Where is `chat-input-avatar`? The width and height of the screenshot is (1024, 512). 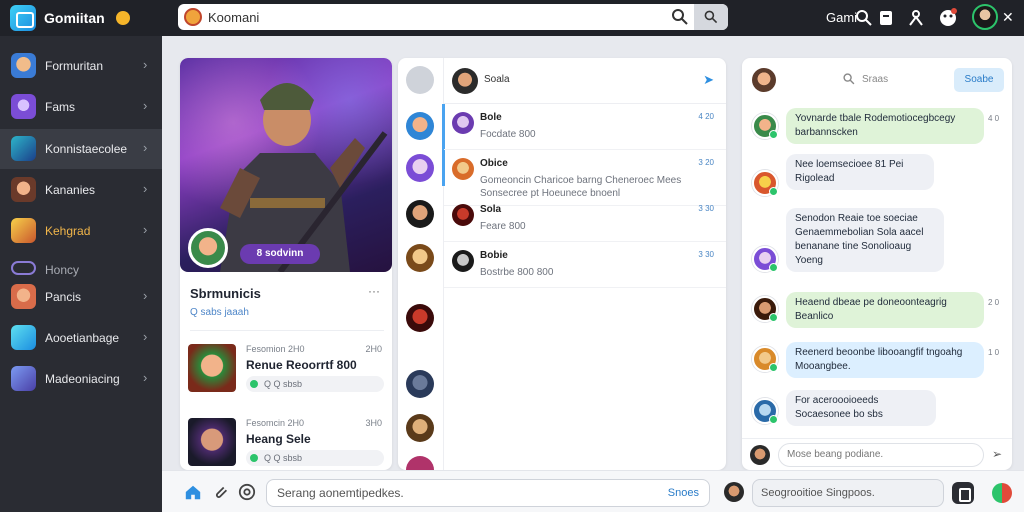
chat-input-avatar is located at coordinates (760, 455).